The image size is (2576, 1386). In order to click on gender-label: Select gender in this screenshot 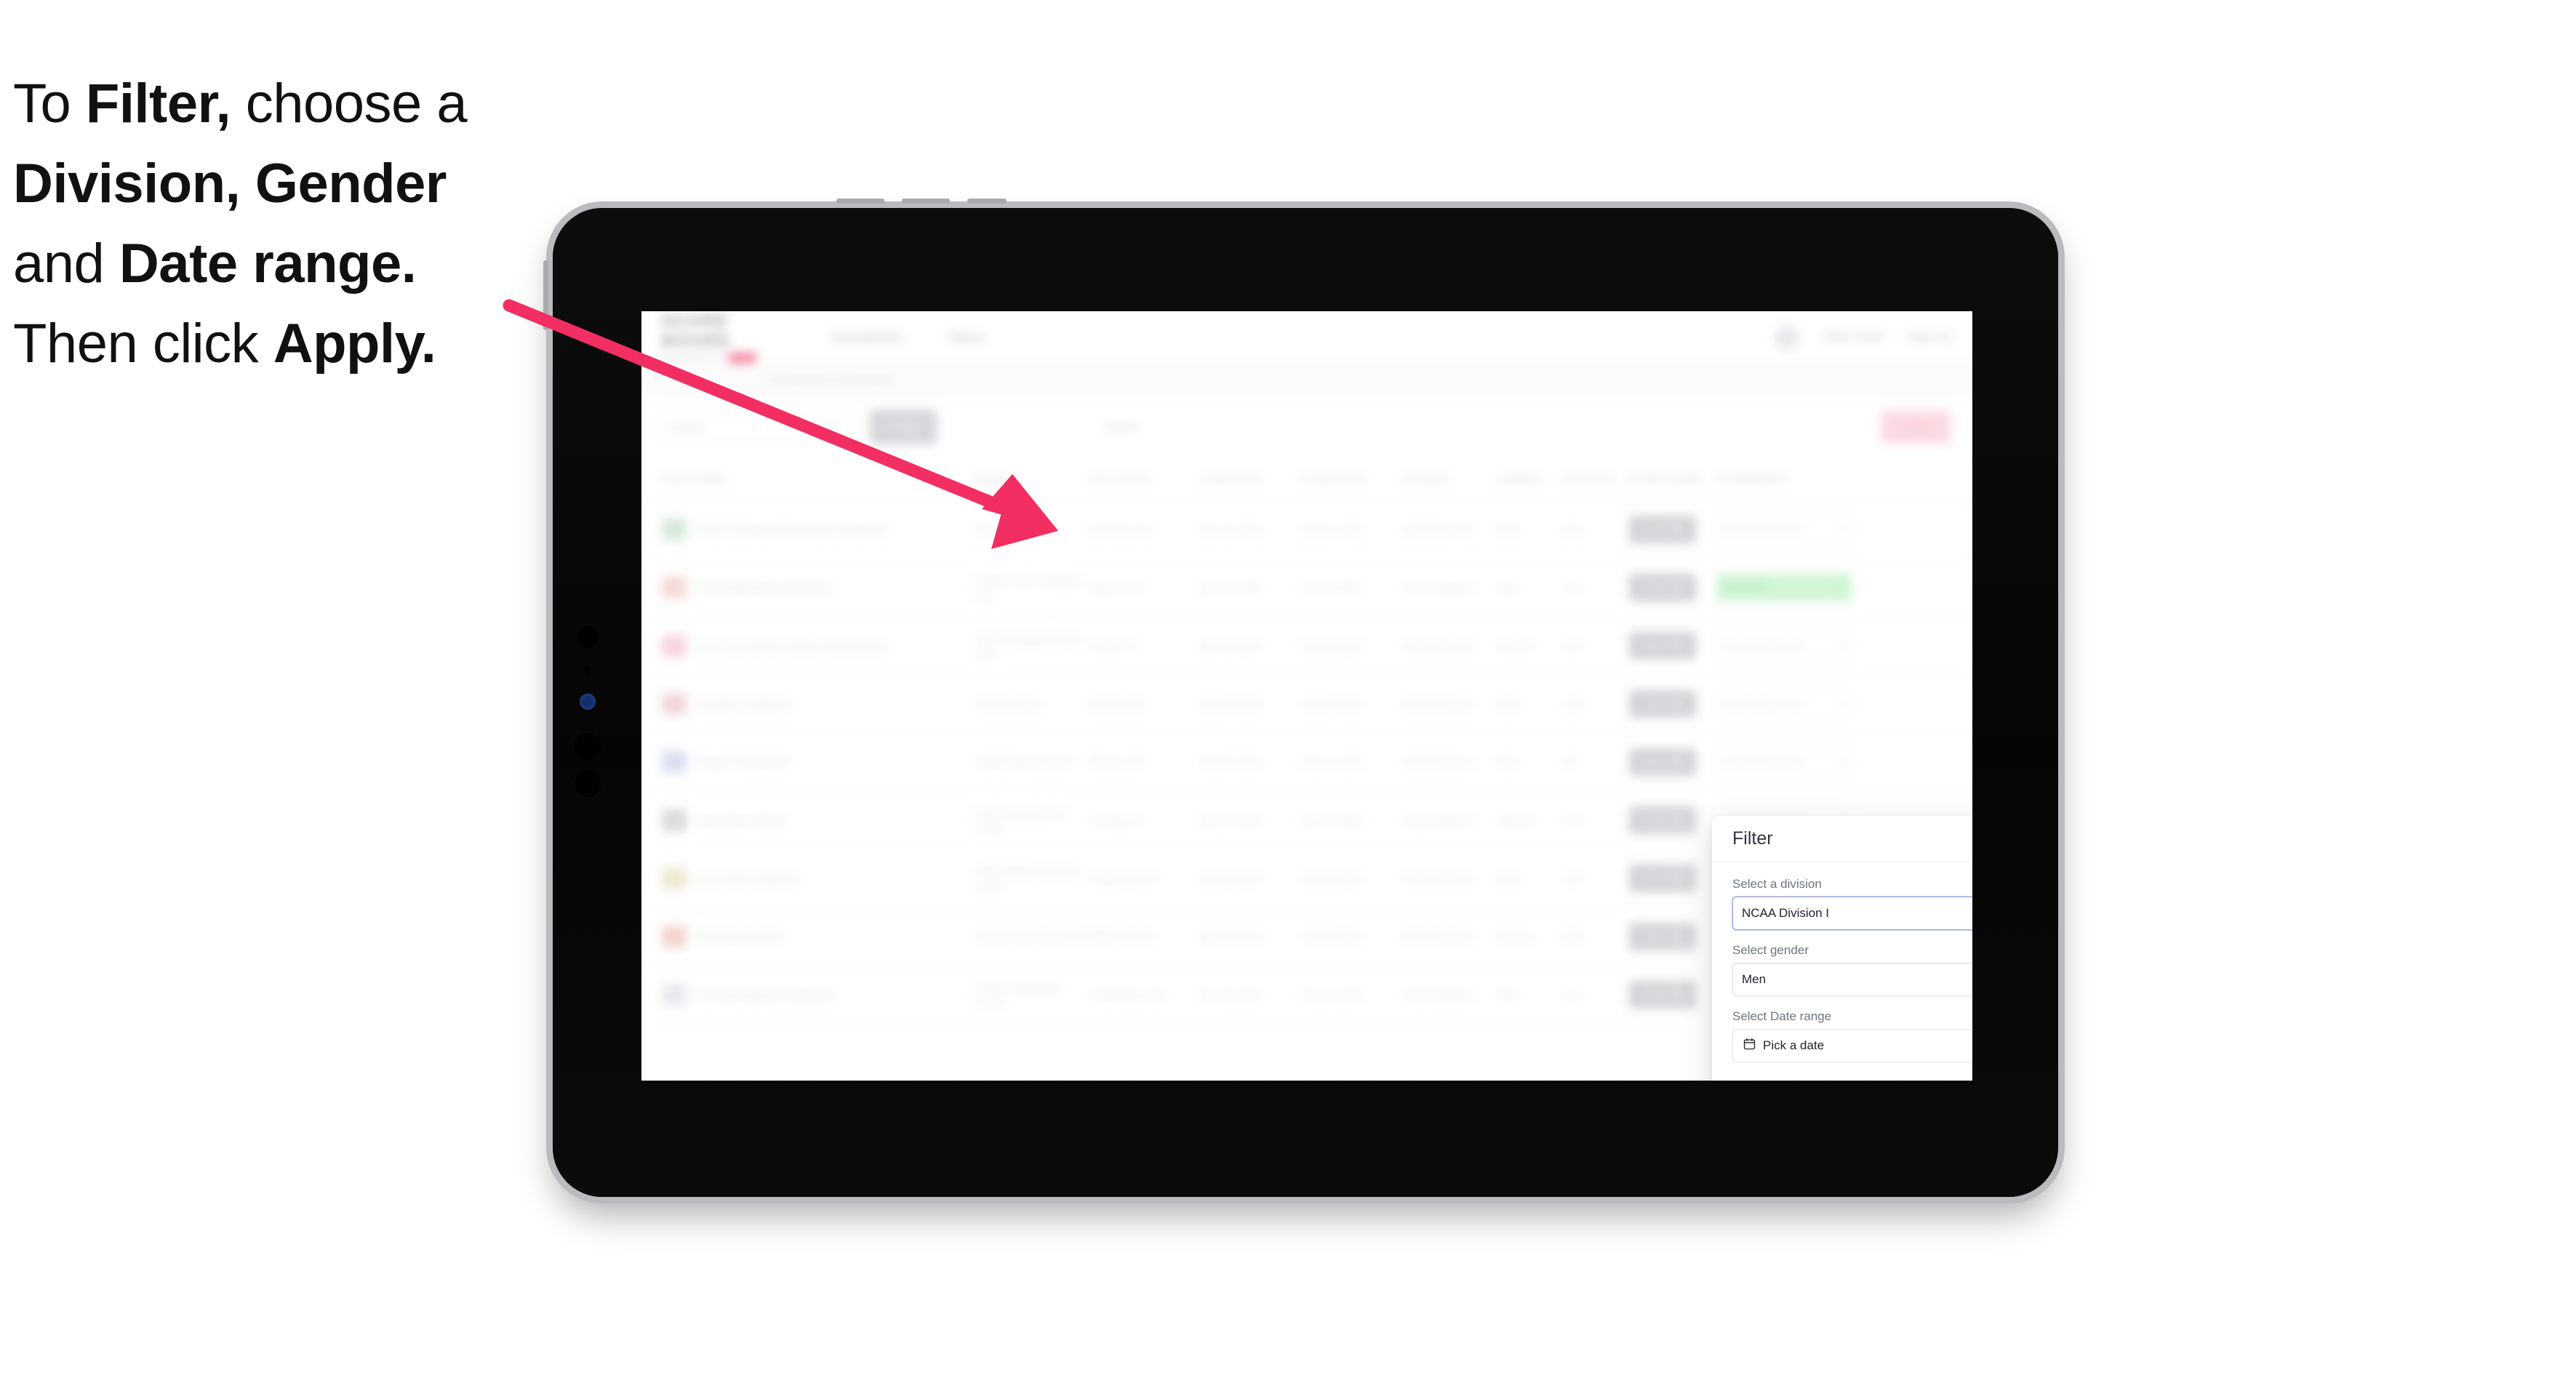, I will do `click(1770, 950)`.